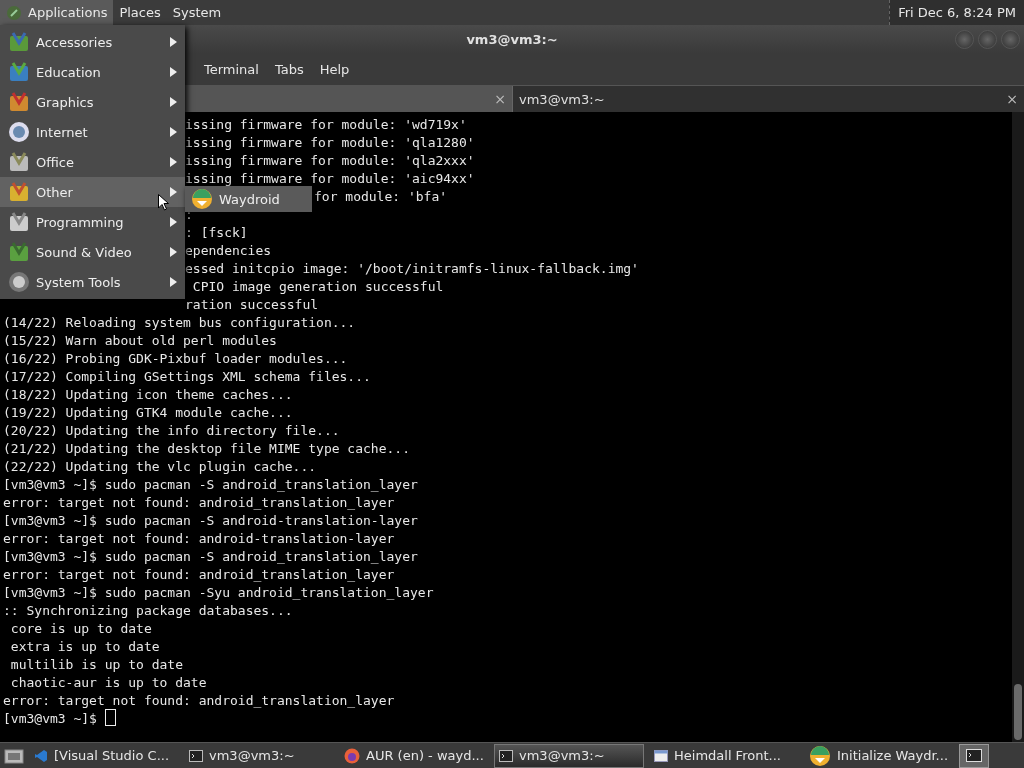  I want to click on terminal-line: [vm3@vm3 ~]$ sudo pacman -Syu android_translation_layer, so click(218, 592).